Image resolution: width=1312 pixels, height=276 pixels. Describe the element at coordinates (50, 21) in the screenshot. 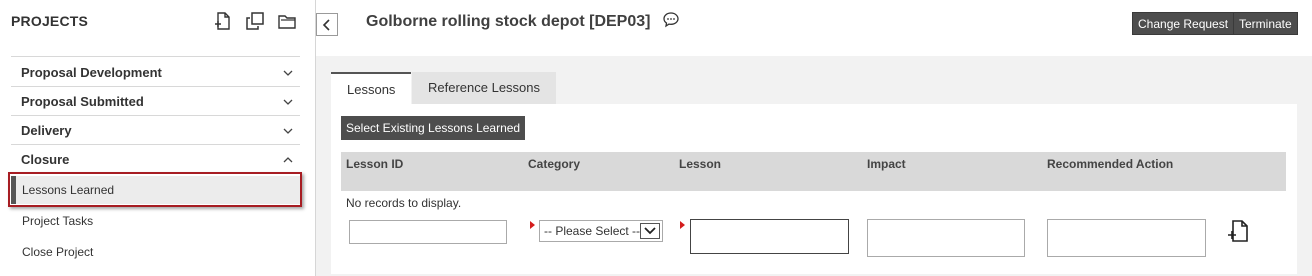

I see `sidebar-header: PROJECTS` at that location.